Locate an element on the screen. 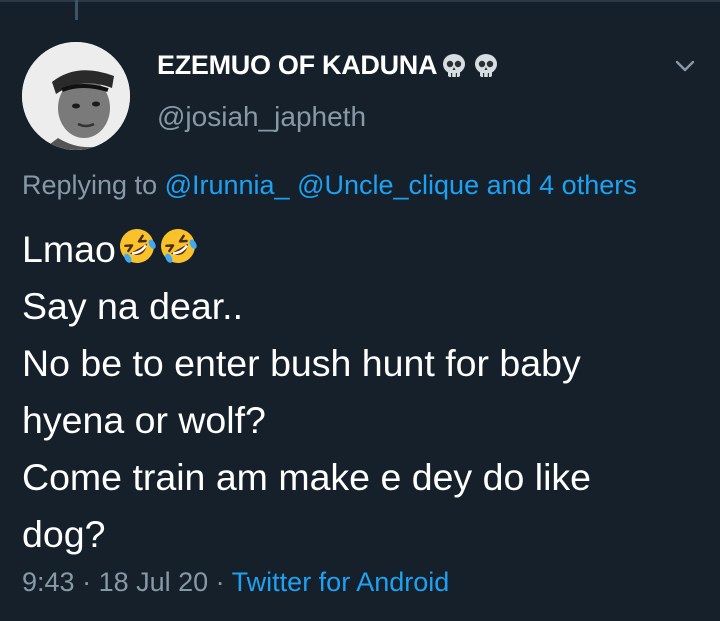 This screenshot has width=720, height=621. avatar is located at coordinates (76, 96).